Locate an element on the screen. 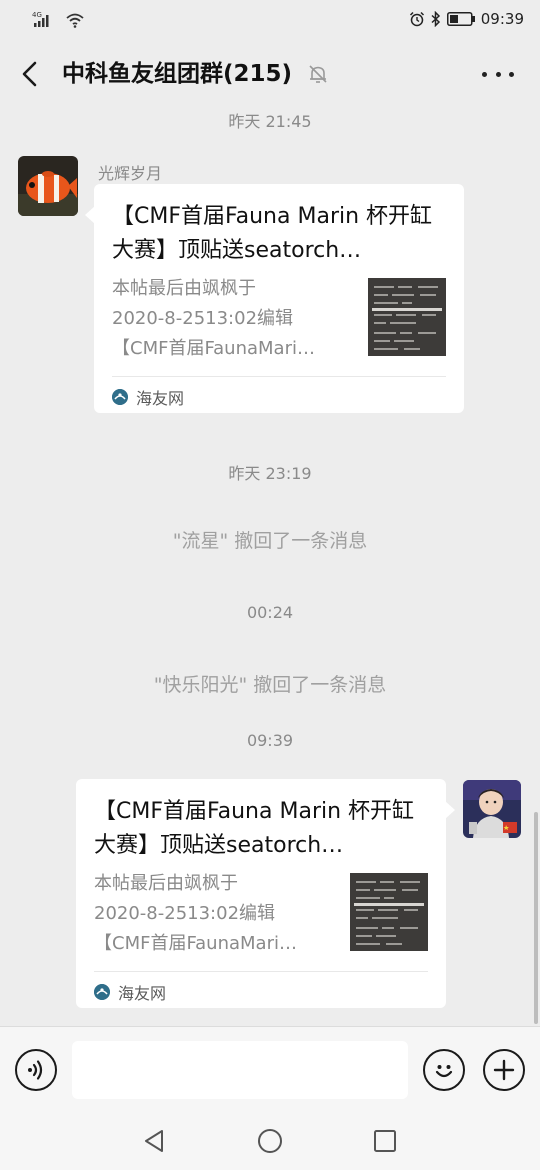 The height and width of the screenshot is (1170, 540). clownfish-avatar-image is located at coordinates (48, 186).